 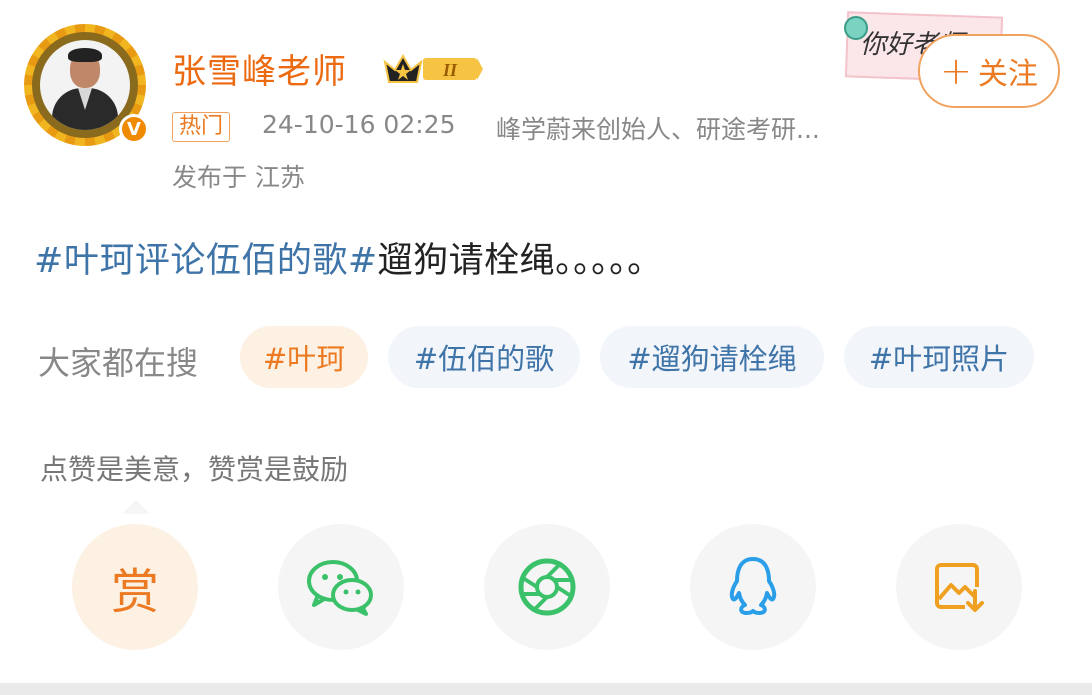 I want to click on reward-icon: 赏, so click(x=134, y=592).